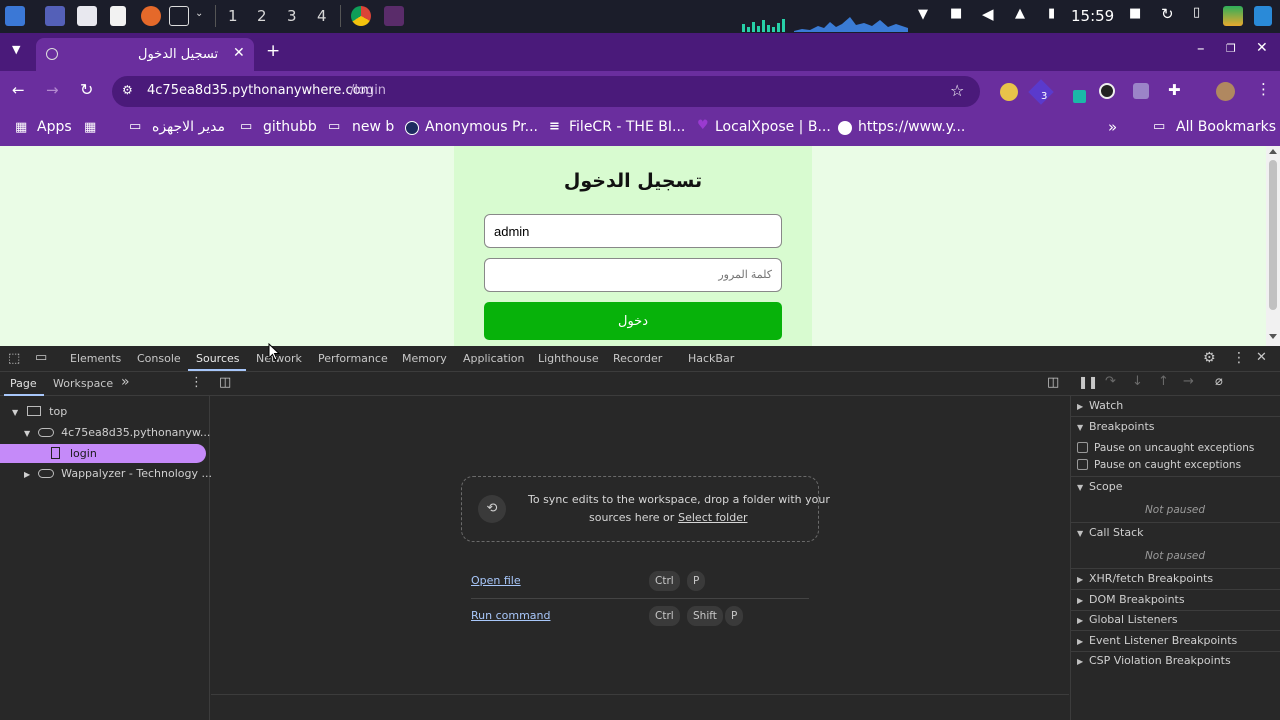  I want to click on tab-elements: Elements, so click(95, 358).